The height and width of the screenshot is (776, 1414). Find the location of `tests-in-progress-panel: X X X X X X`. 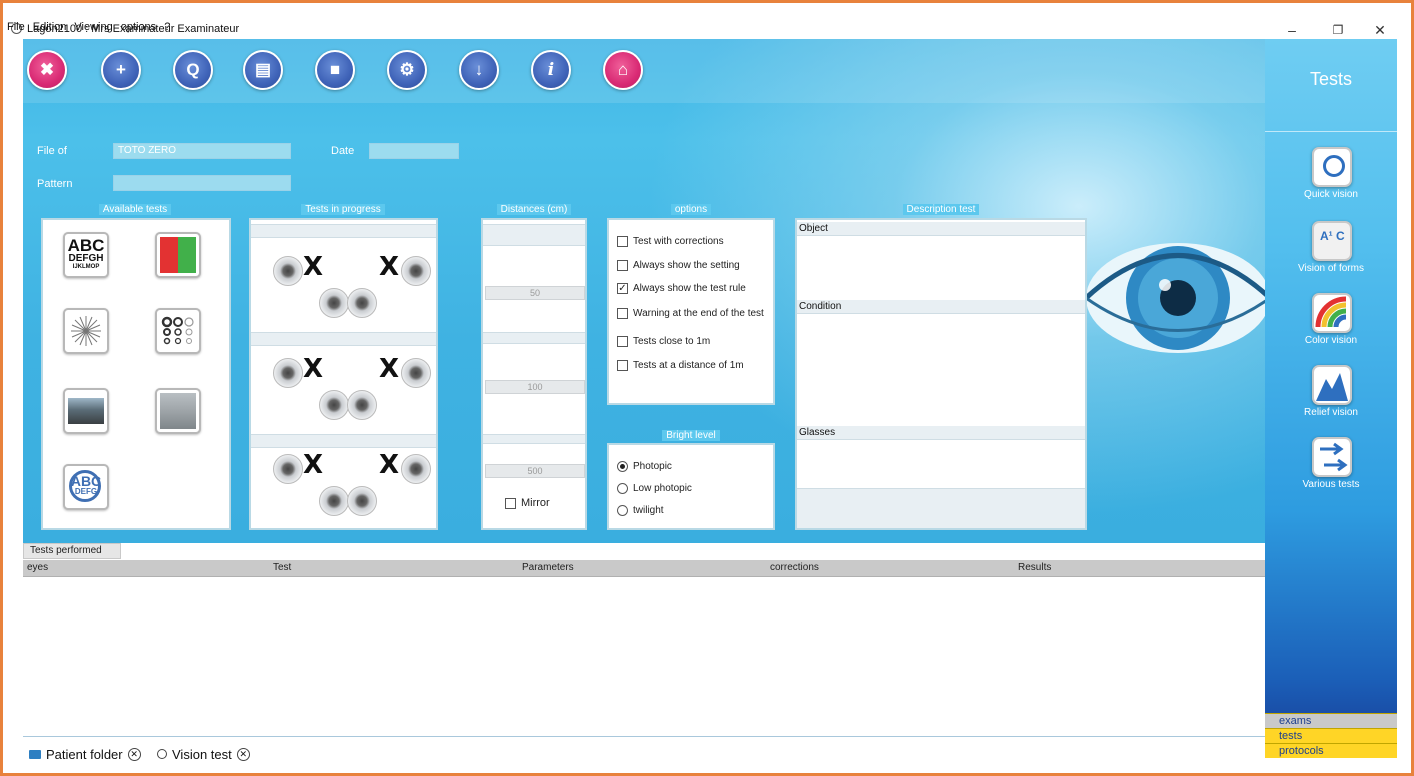

tests-in-progress-panel: X X X X X X is located at coordinates (343, 374).